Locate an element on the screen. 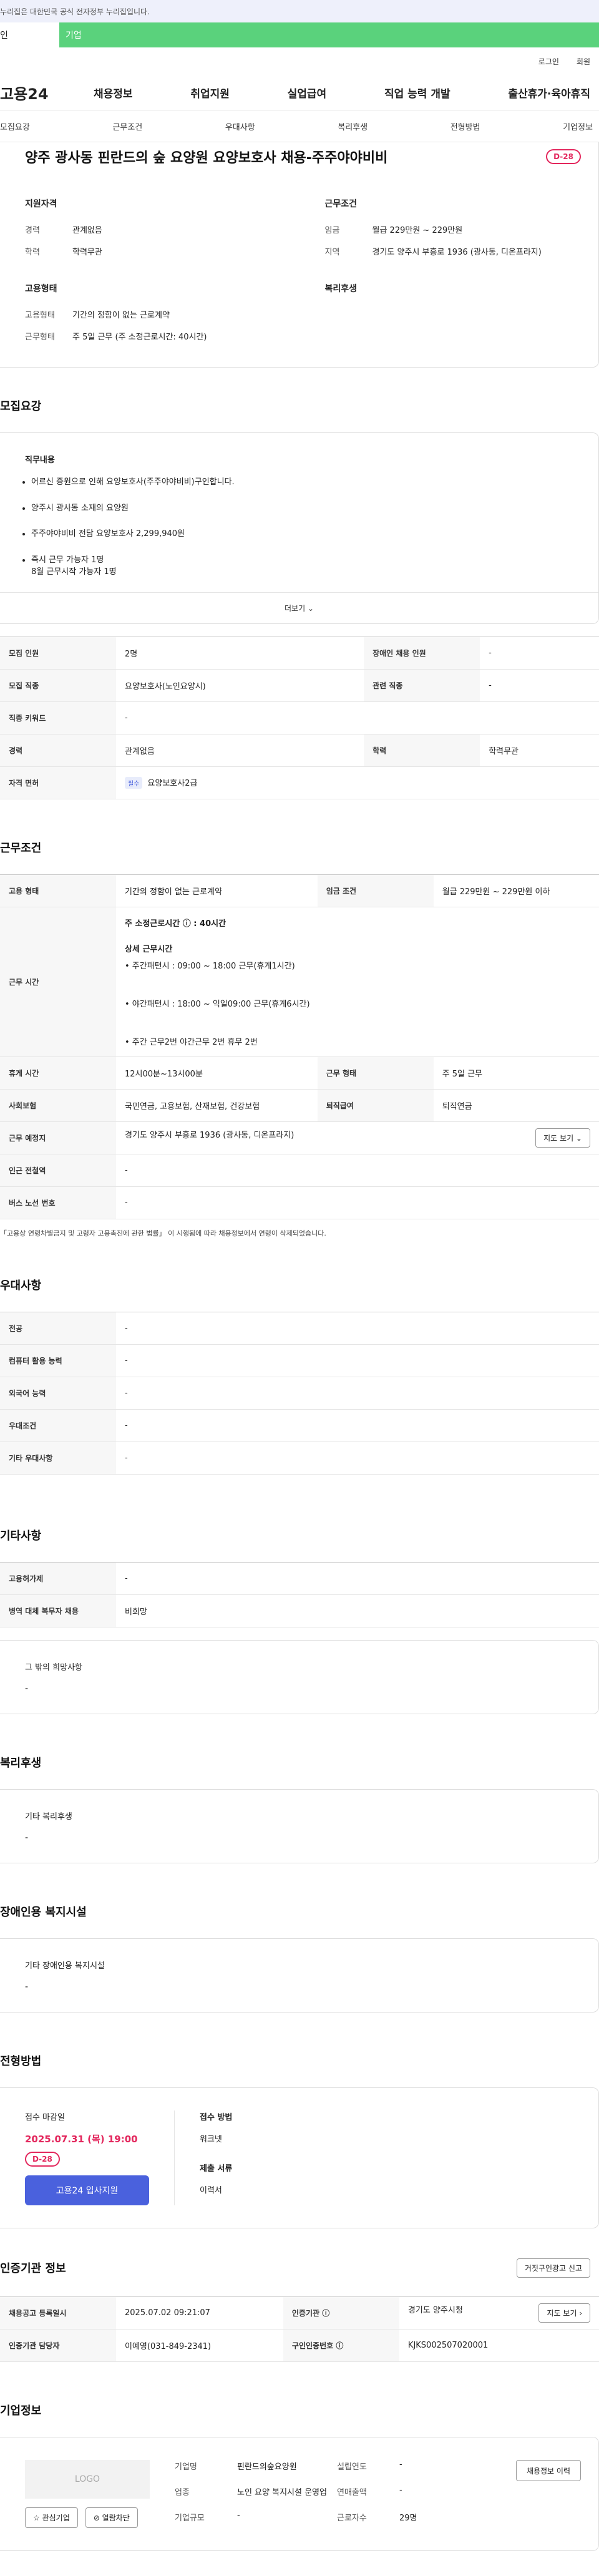  table-row: 모집 직종 요양보호사(노인요양시) 관련 직종 - is located at coordinates (299, 685).